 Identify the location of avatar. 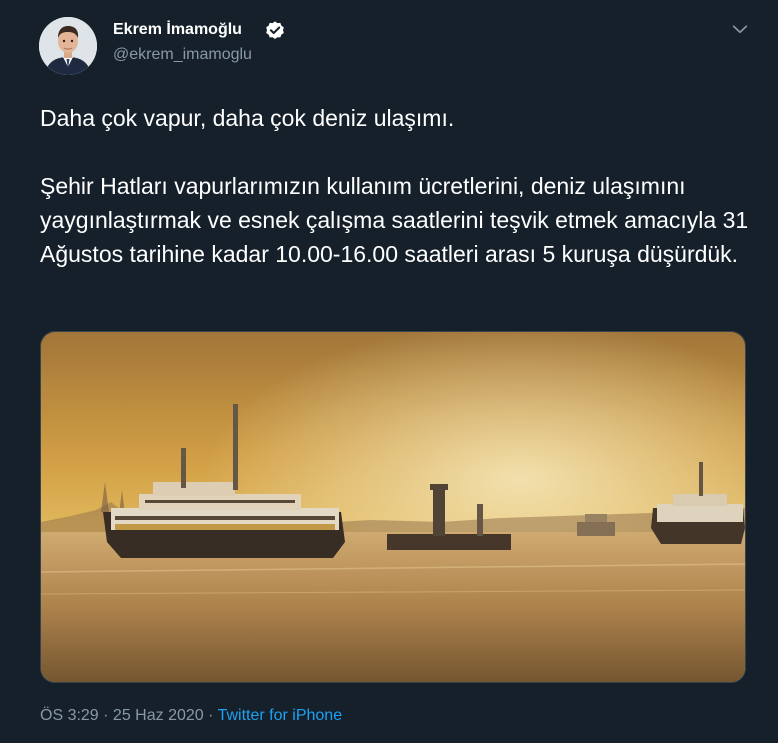
(68, 46).